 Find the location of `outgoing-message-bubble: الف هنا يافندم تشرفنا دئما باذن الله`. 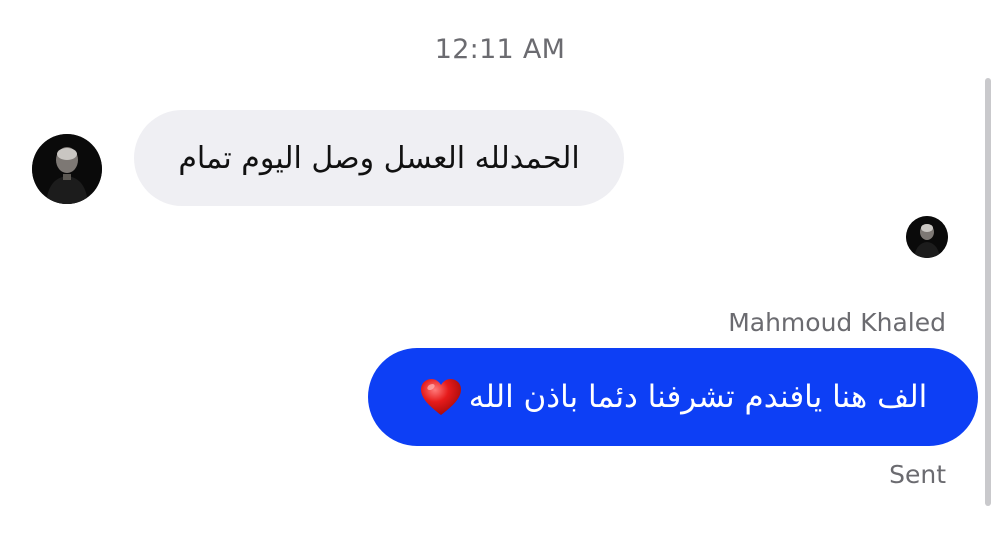

outgoing-message-bubble: الف هنا يافندم تشرفنا دئما باذن الله is located at coordinates (673, 397).